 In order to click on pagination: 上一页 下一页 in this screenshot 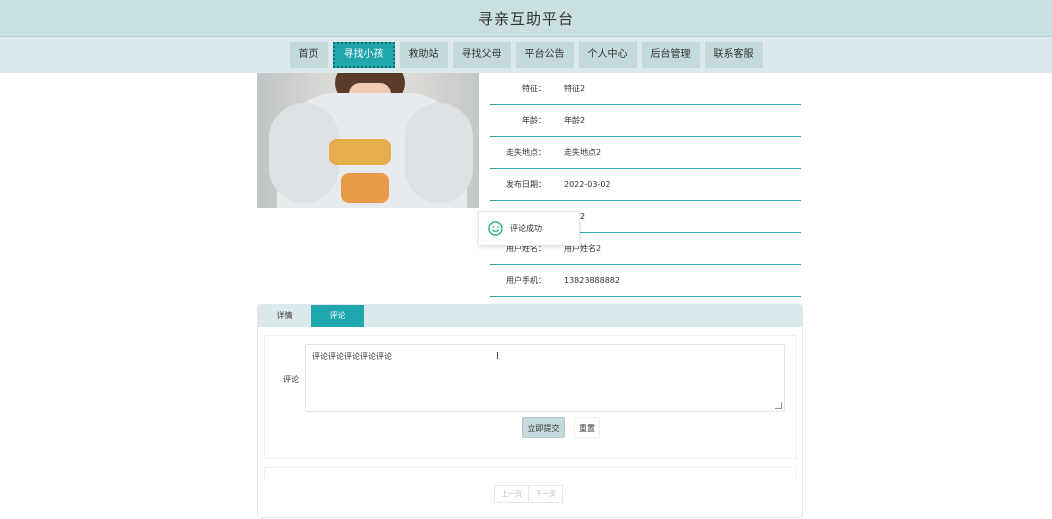, I will do `click(528, 494)`.